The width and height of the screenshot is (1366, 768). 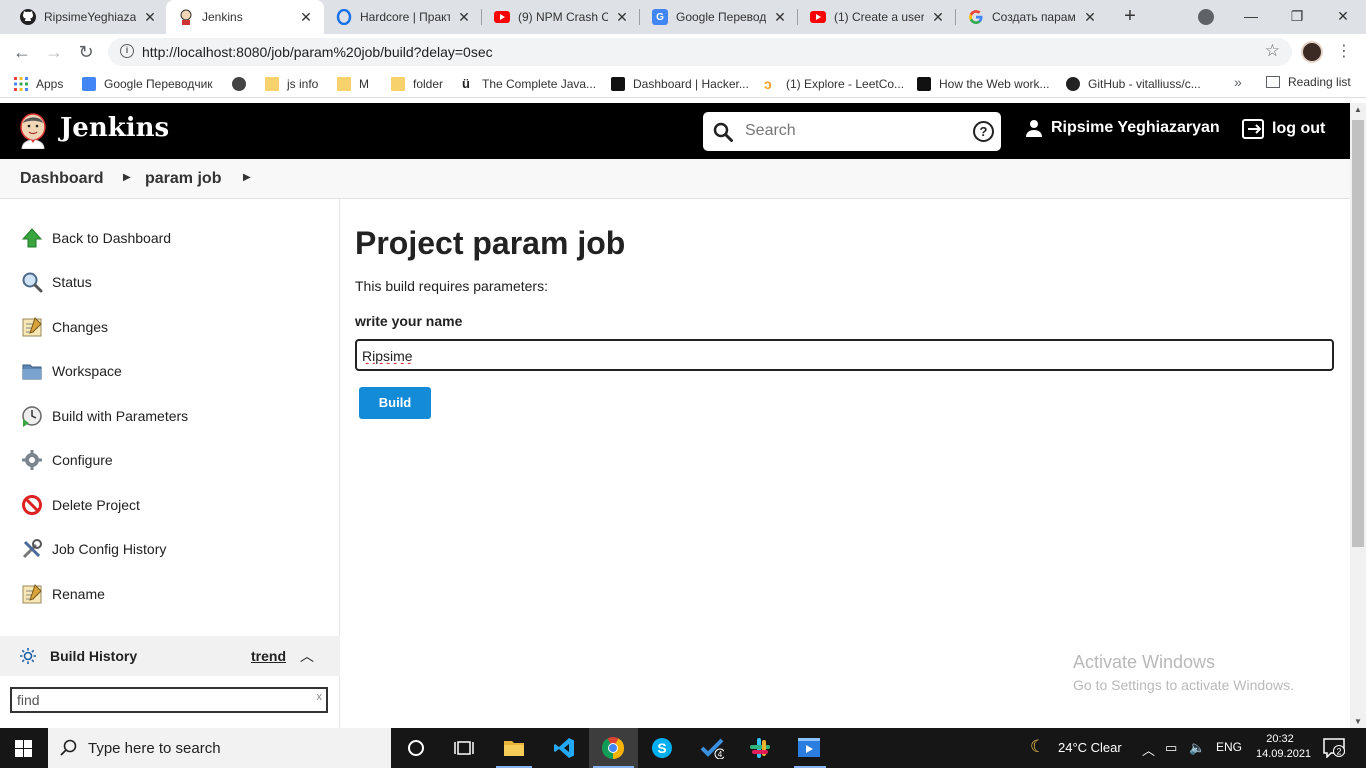 I want to click on skype-icon: S, so click(x=662, y=748).